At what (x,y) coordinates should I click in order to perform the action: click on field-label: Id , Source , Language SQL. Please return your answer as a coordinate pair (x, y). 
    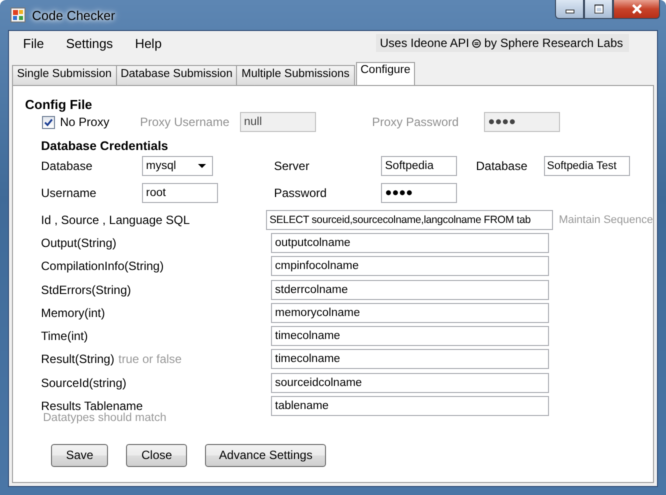
    Looking at the image, I should click on (115, 219).